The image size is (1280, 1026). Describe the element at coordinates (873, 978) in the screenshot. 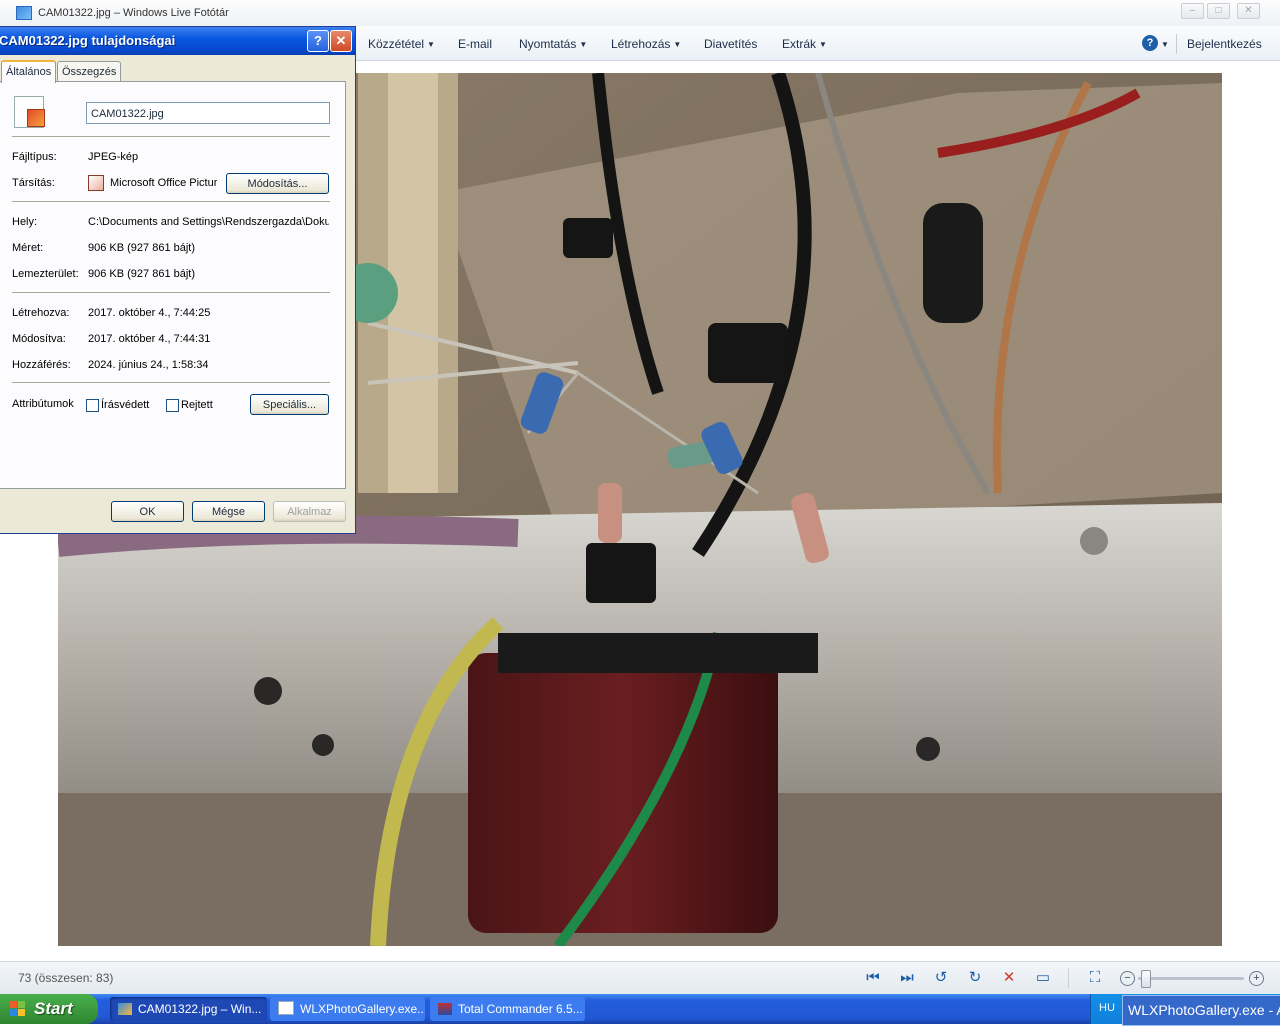

I see `previous-icon: ⏮` at that location.